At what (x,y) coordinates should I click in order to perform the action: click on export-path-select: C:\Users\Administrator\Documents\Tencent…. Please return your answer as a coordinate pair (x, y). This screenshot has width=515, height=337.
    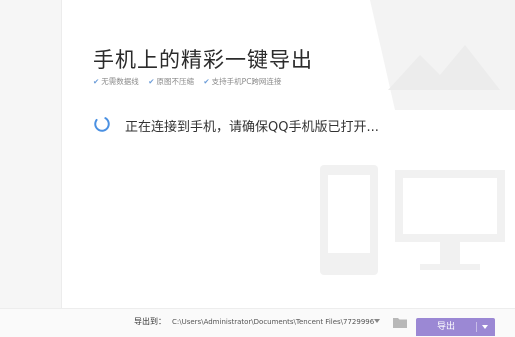
    Looking at the image, I should click on (273, 322).